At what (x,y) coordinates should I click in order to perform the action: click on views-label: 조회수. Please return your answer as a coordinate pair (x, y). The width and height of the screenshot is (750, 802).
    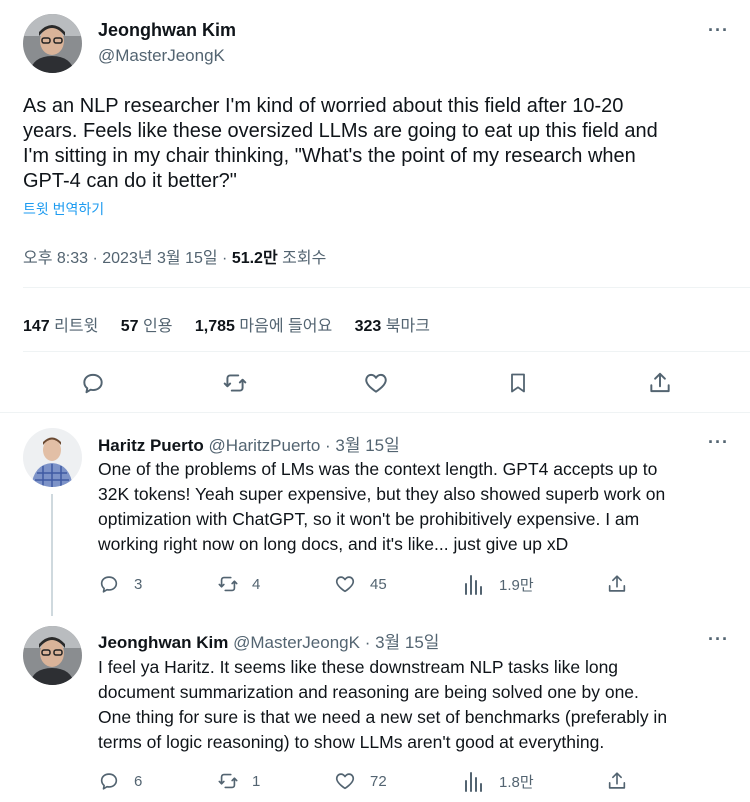
    Looking at the image, I should click on (302, 258).